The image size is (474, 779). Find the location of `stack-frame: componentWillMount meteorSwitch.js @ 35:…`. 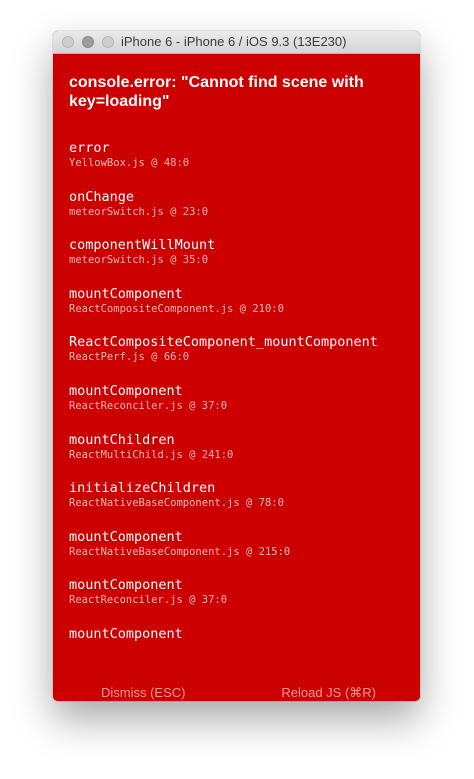

stack-frame: componentWillMount meteorSwitch.js @ 35:… is located at coordinates (244, 261).